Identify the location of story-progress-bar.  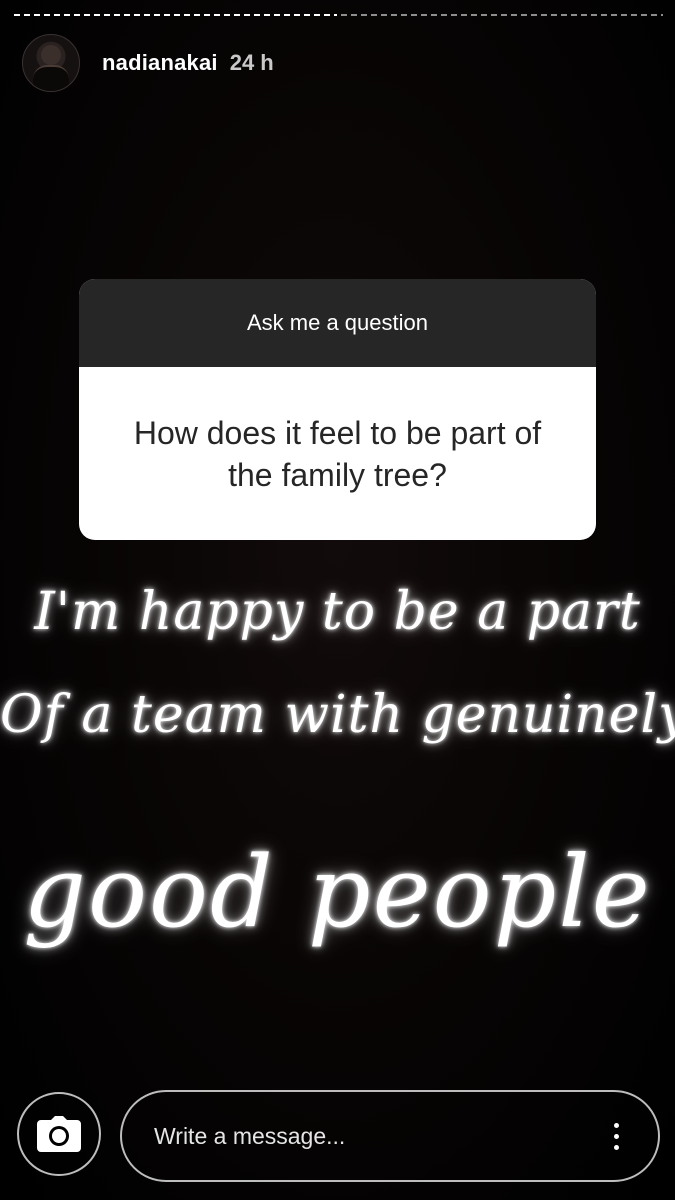
(338, 15).